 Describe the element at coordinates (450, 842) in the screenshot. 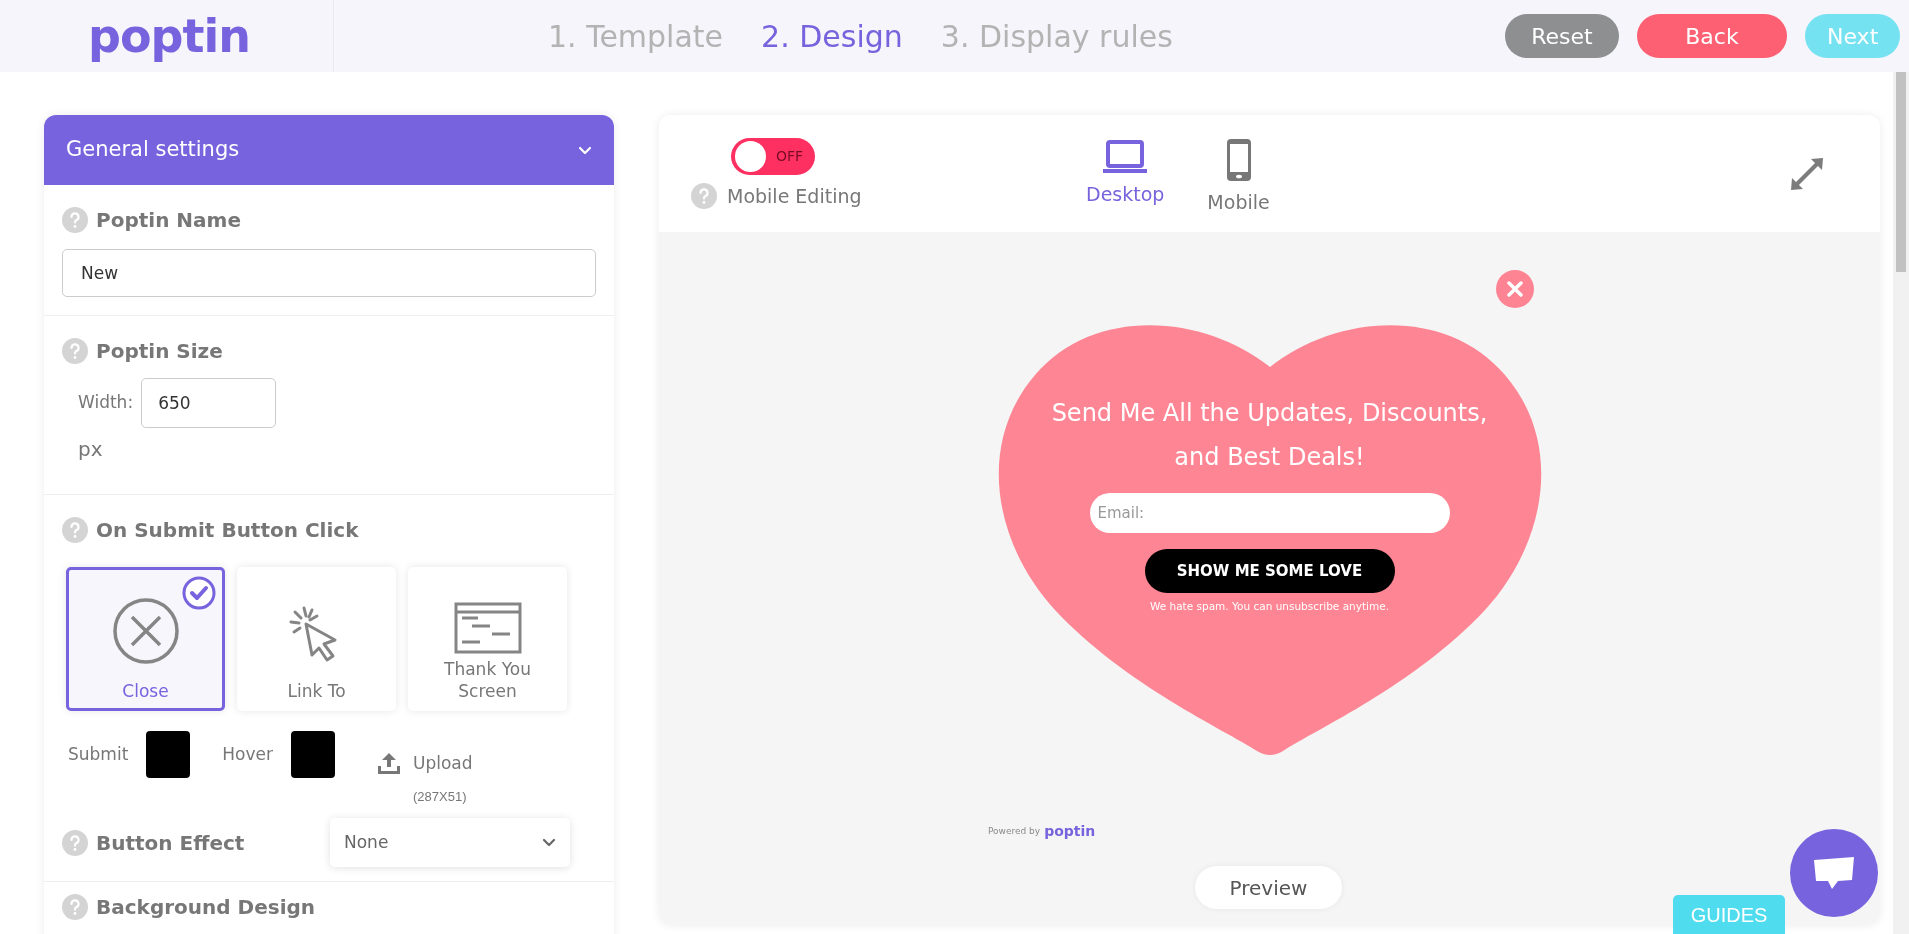

I see `effect-dropdown: None` at that location.